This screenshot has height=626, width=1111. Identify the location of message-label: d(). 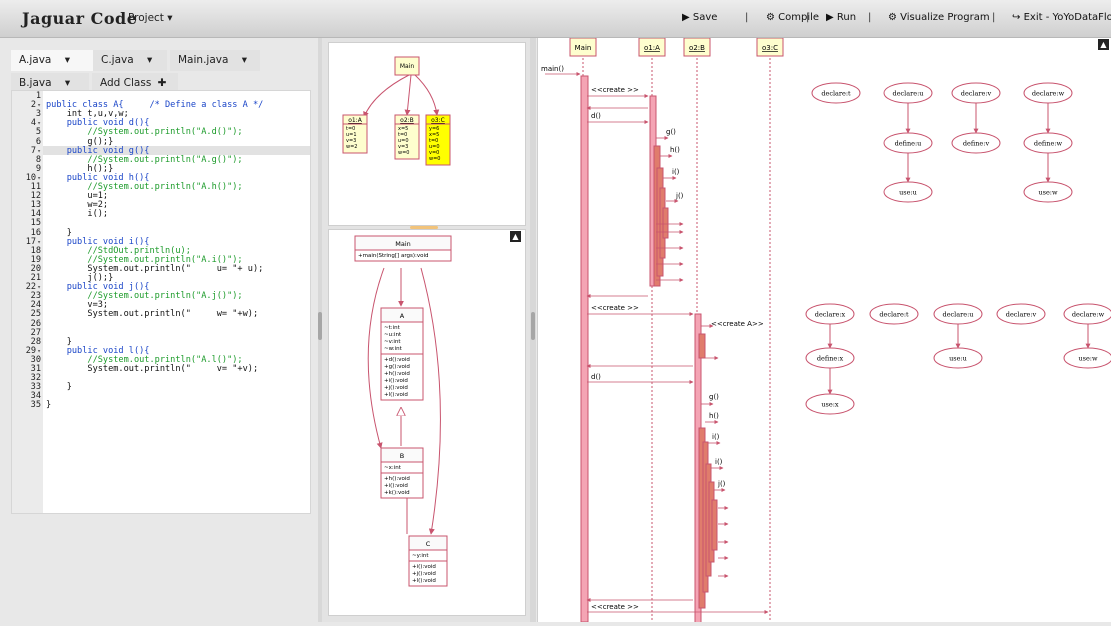
(596, 116).